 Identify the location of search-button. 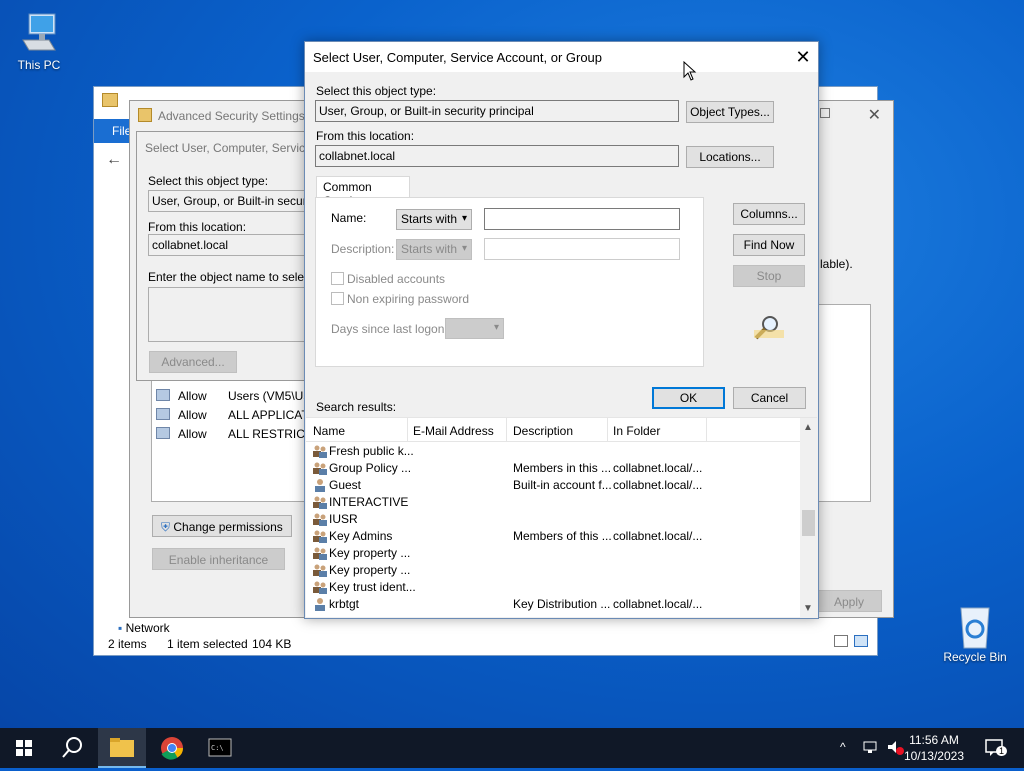
(72, 748).